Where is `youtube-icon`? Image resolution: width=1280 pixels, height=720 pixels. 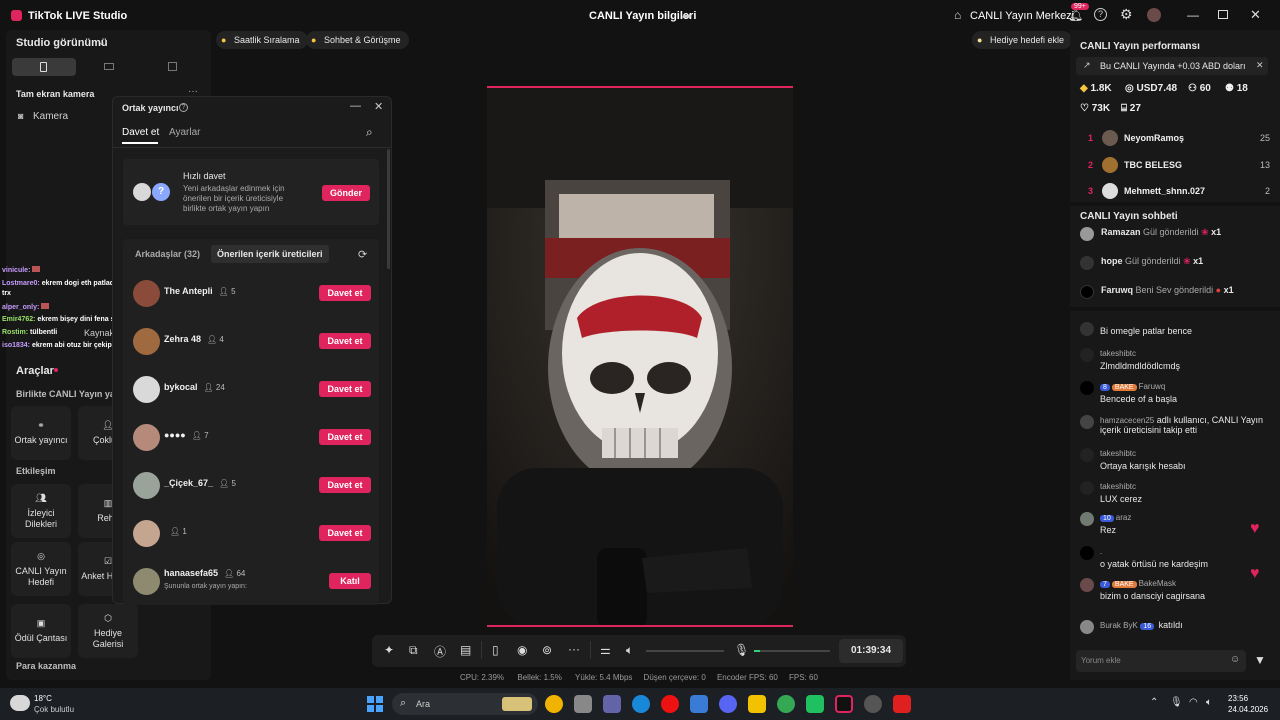 youtube-icon is located at coordinates (902, 704).